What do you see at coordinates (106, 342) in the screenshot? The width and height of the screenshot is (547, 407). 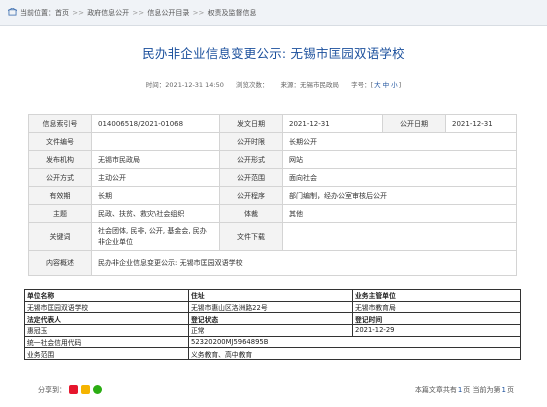 I see `credit-code-label: 统一社会信用代码` at bounding box center [106, 342].